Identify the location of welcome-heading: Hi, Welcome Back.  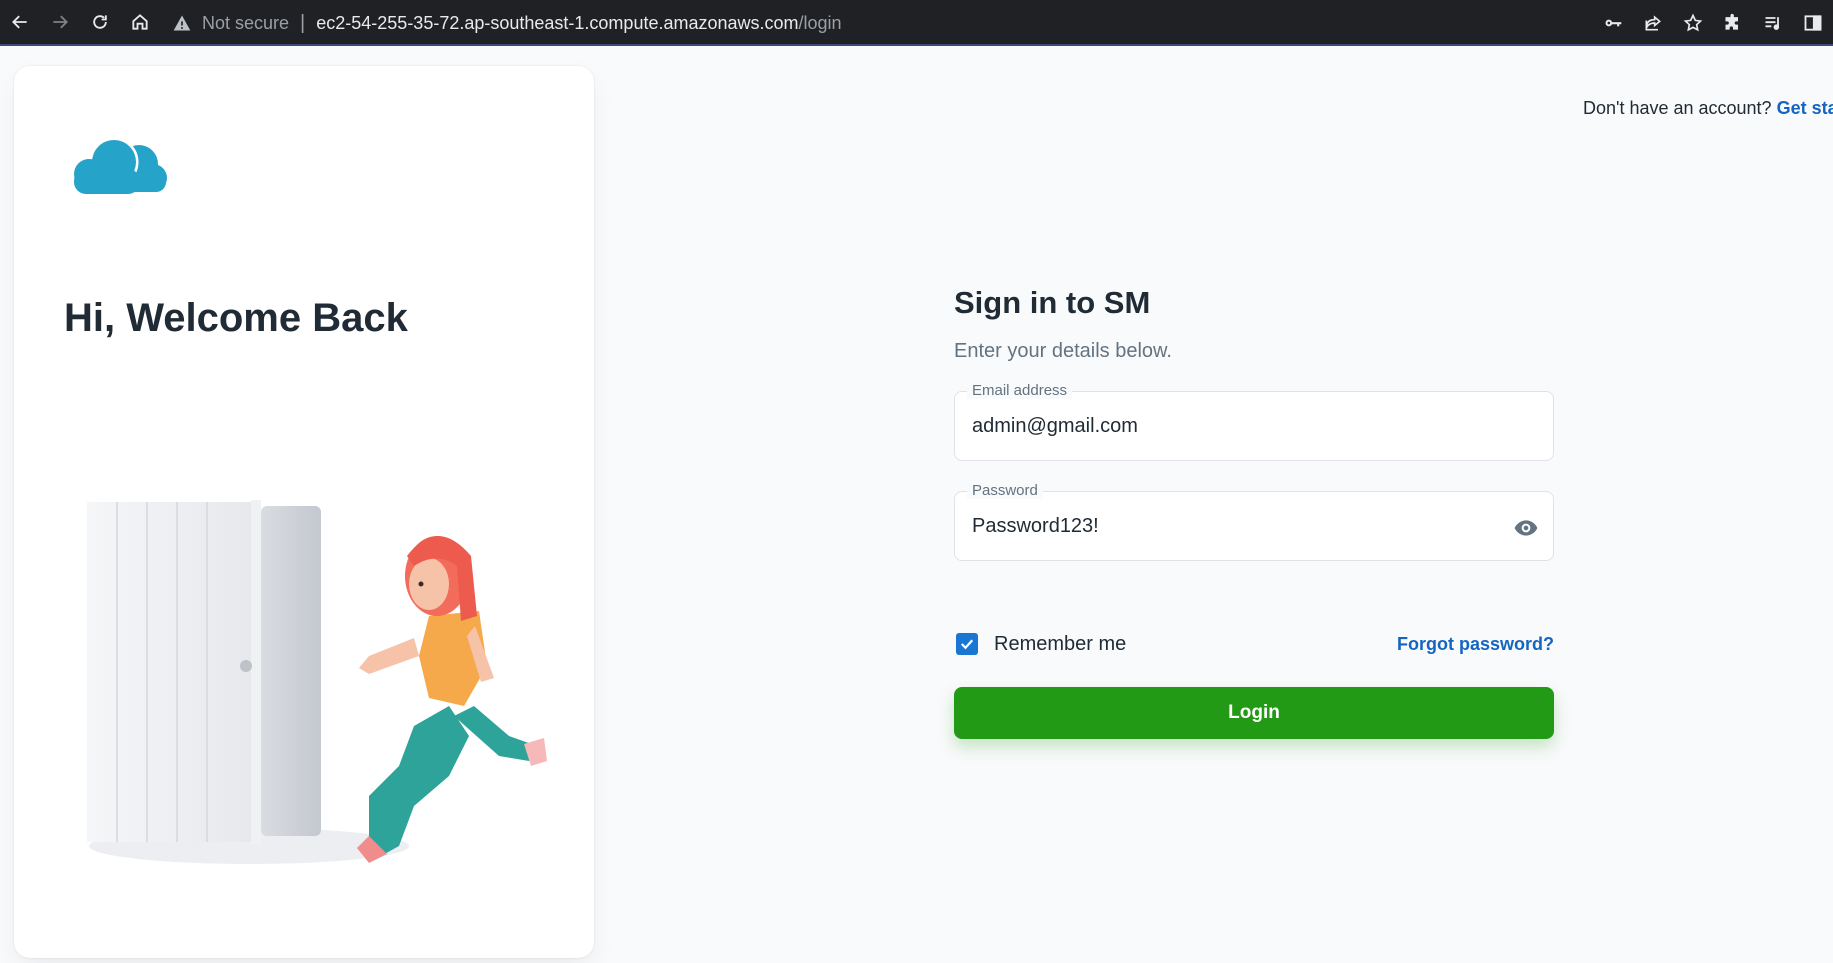
(236, 318).